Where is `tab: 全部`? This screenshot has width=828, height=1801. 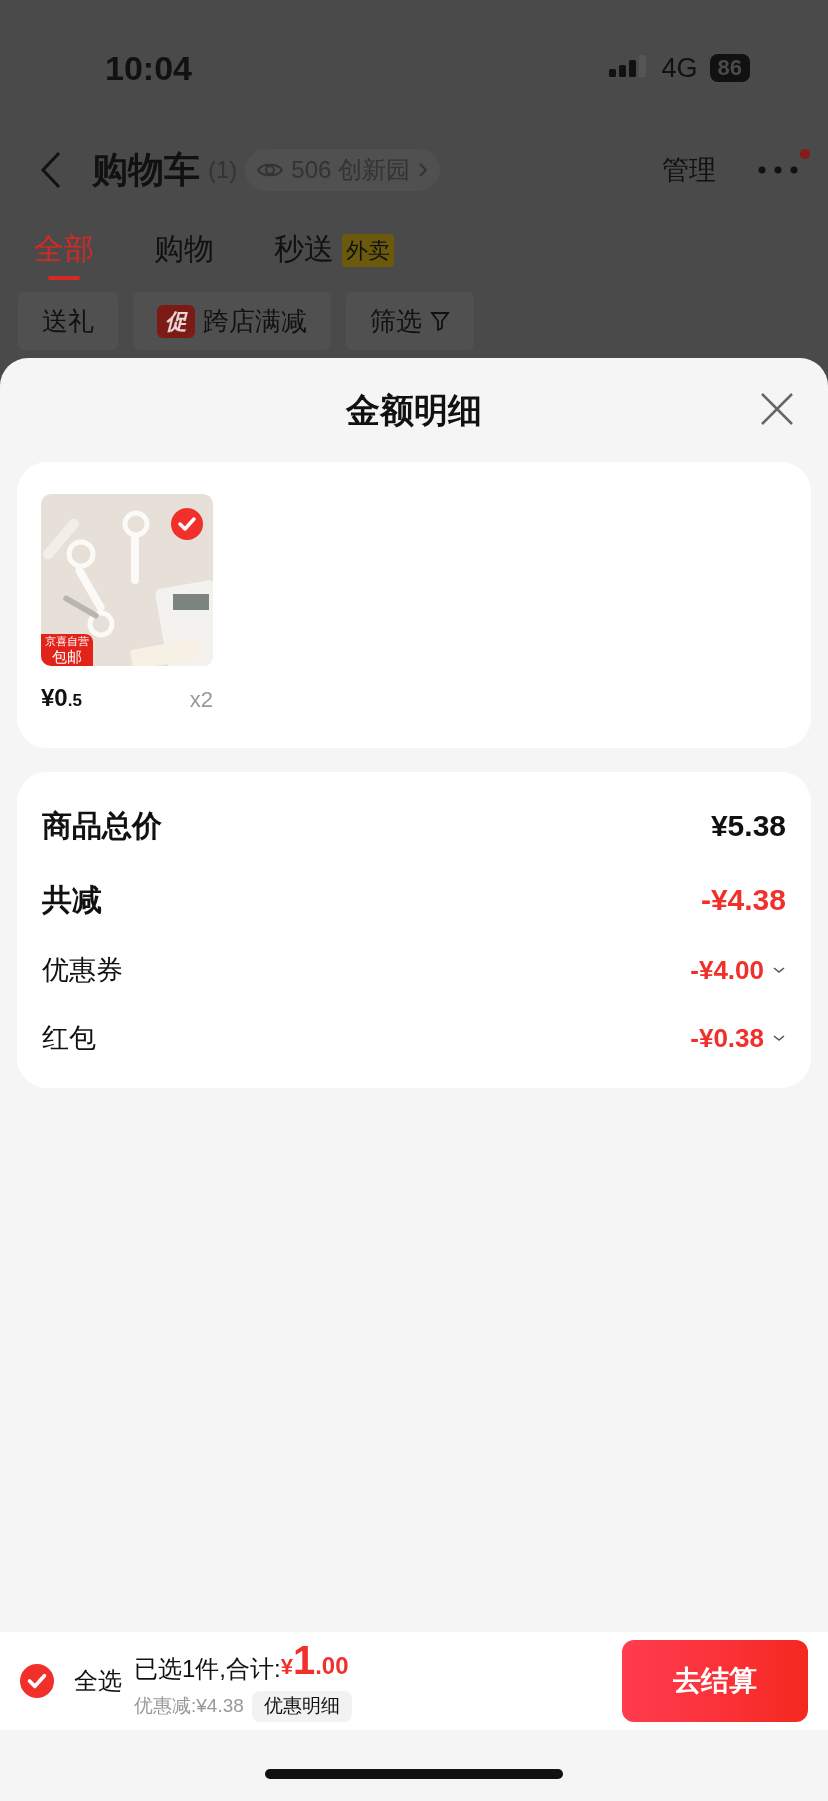 tab: 全部 is located at coordinates (64, 254).